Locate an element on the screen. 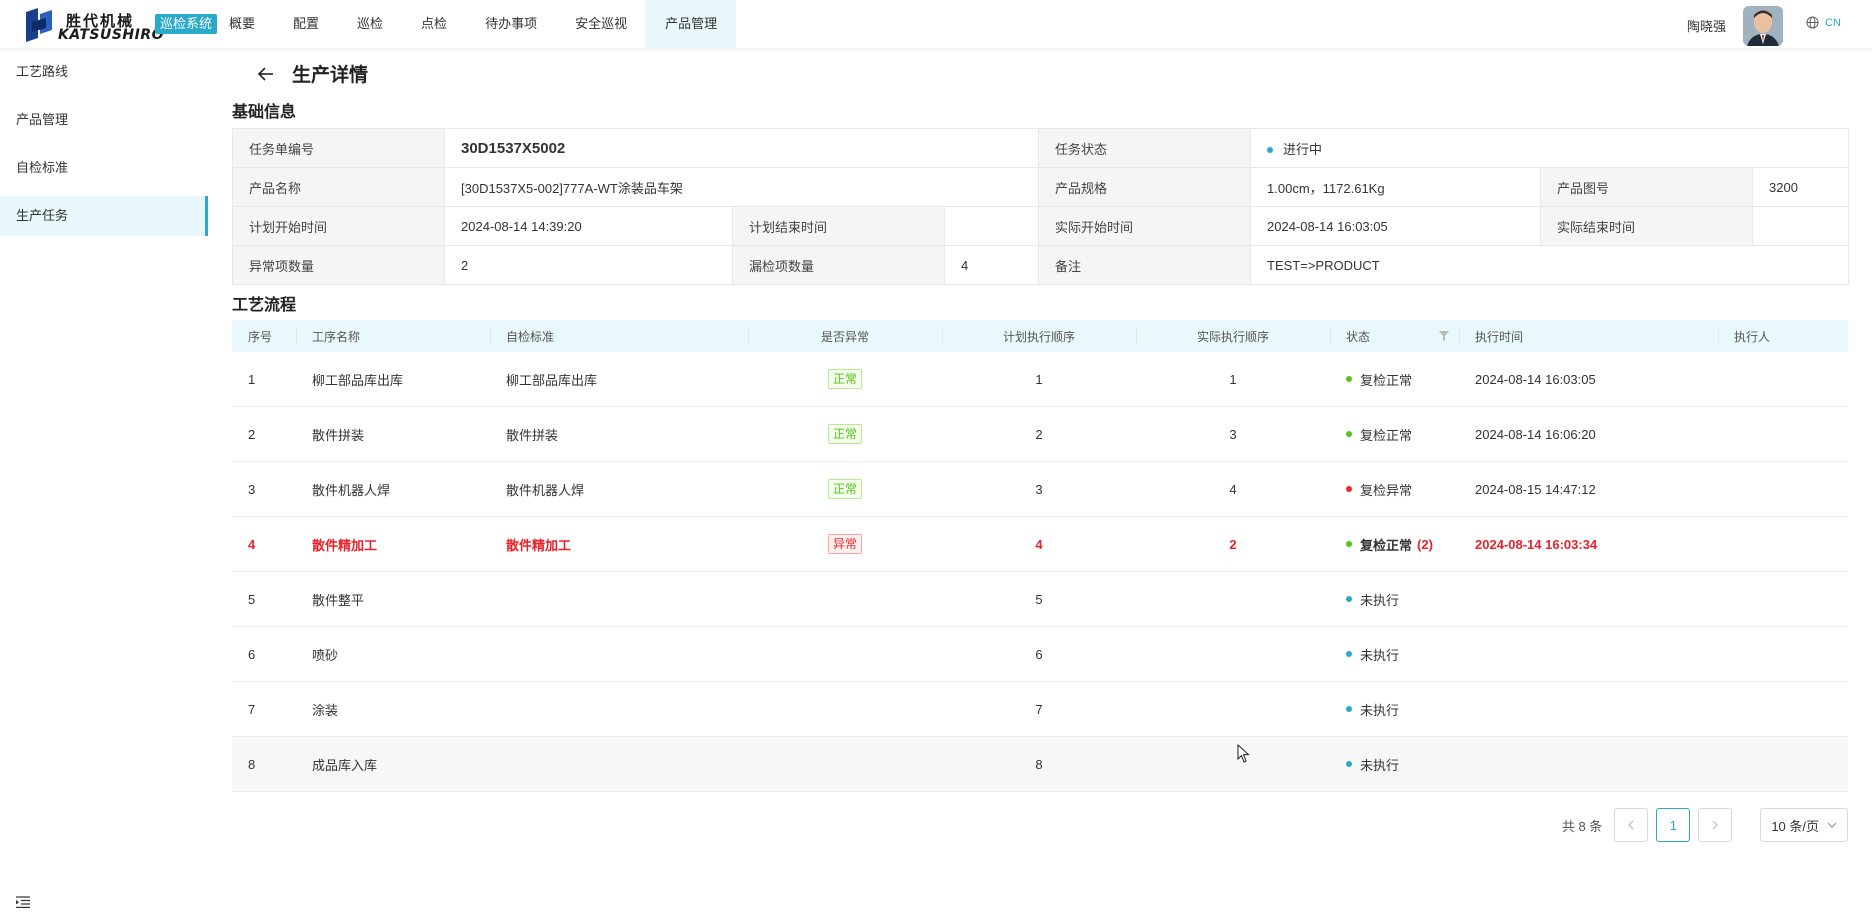  col-header-exec-time: 执行时间 is located at coordinates (1588, 336).